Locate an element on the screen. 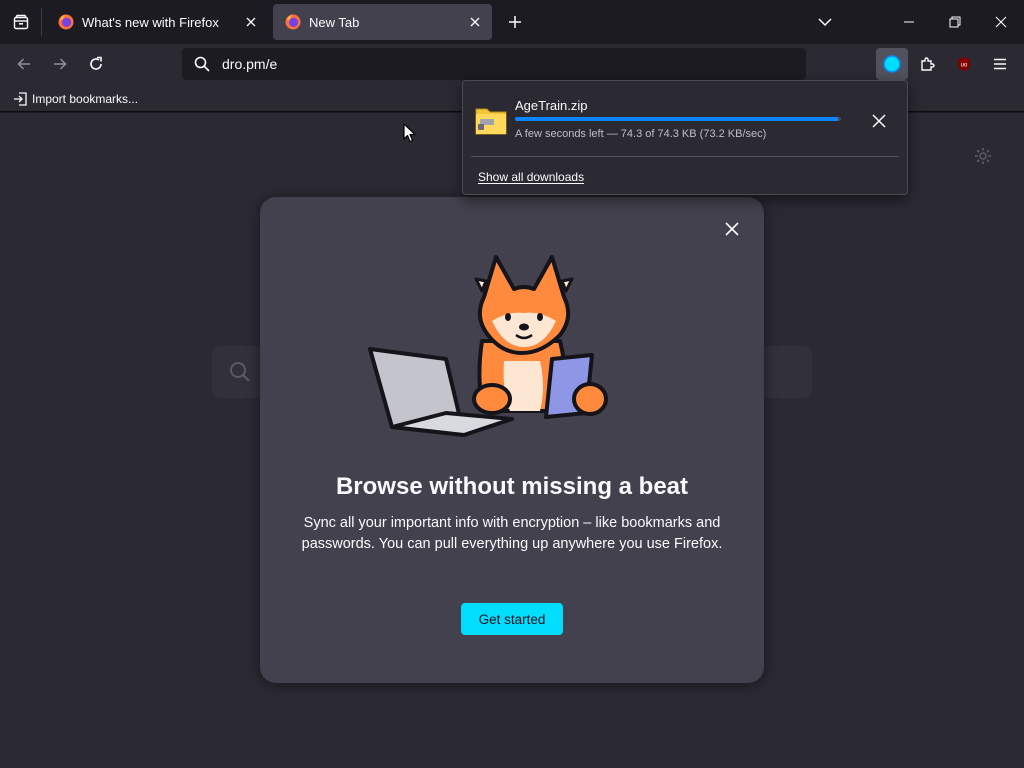  tab-strip: What's new with Firefox New Tab is located at coordinates (512, 22).